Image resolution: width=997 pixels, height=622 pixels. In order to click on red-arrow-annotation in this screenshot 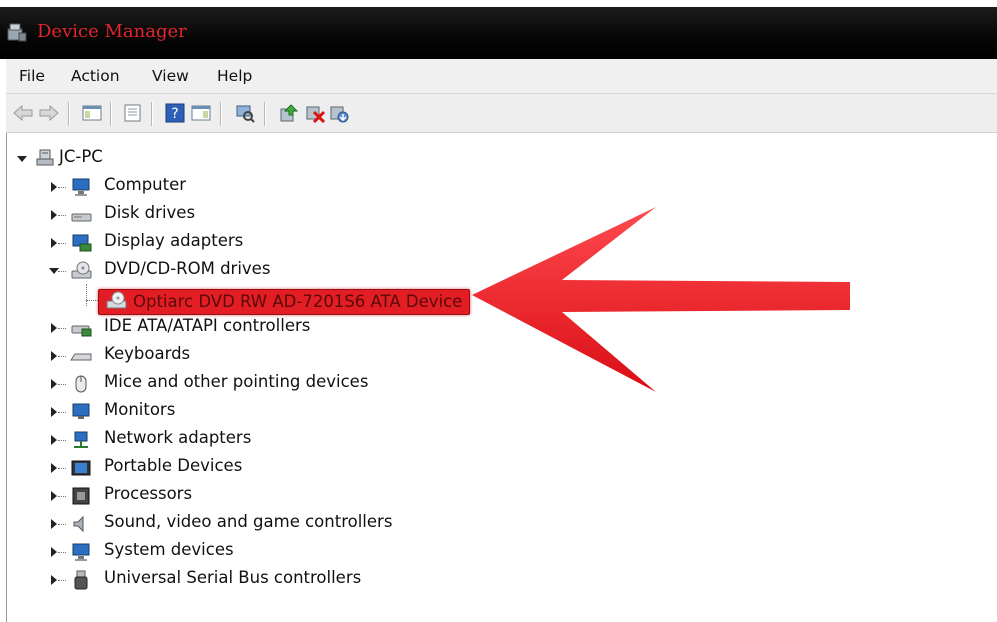, I will do `click(661, 299)`.